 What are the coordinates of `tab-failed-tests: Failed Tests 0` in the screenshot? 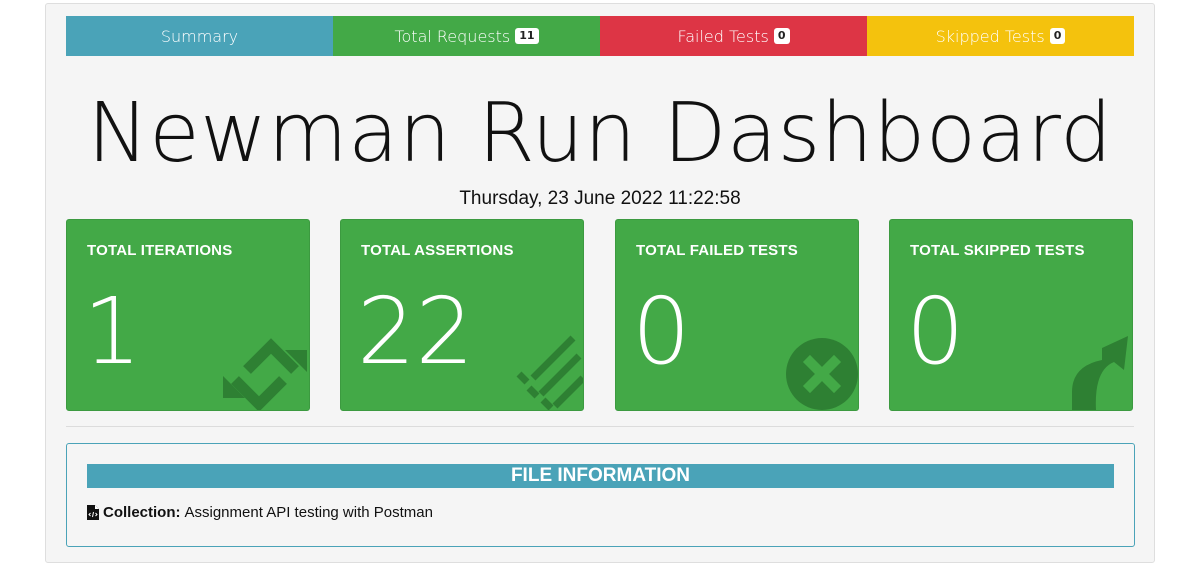 It's located at (733, 36).